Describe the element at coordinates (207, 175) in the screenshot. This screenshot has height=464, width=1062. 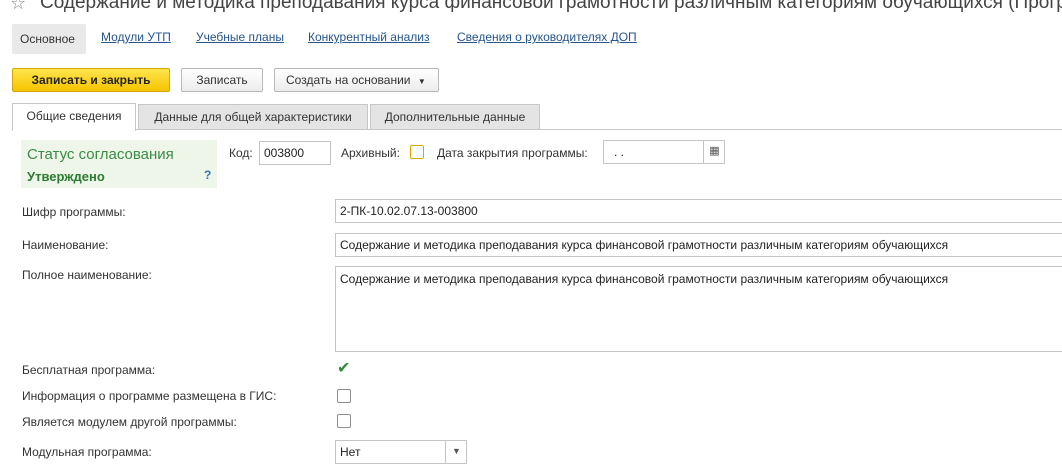
I see `help-icon: ?` at that location.